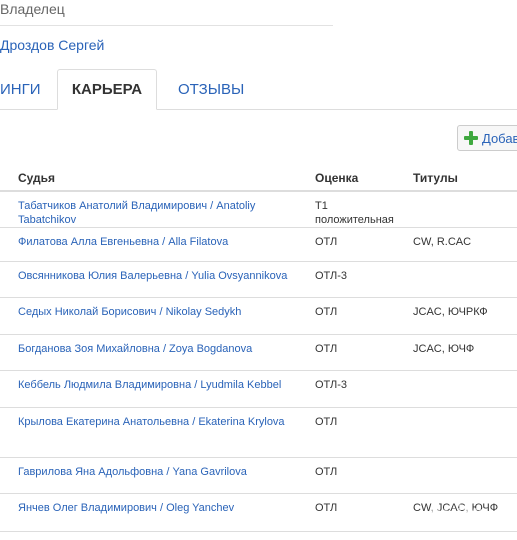  I want to click on column-header-titles: Титулы, so click(465, 179).